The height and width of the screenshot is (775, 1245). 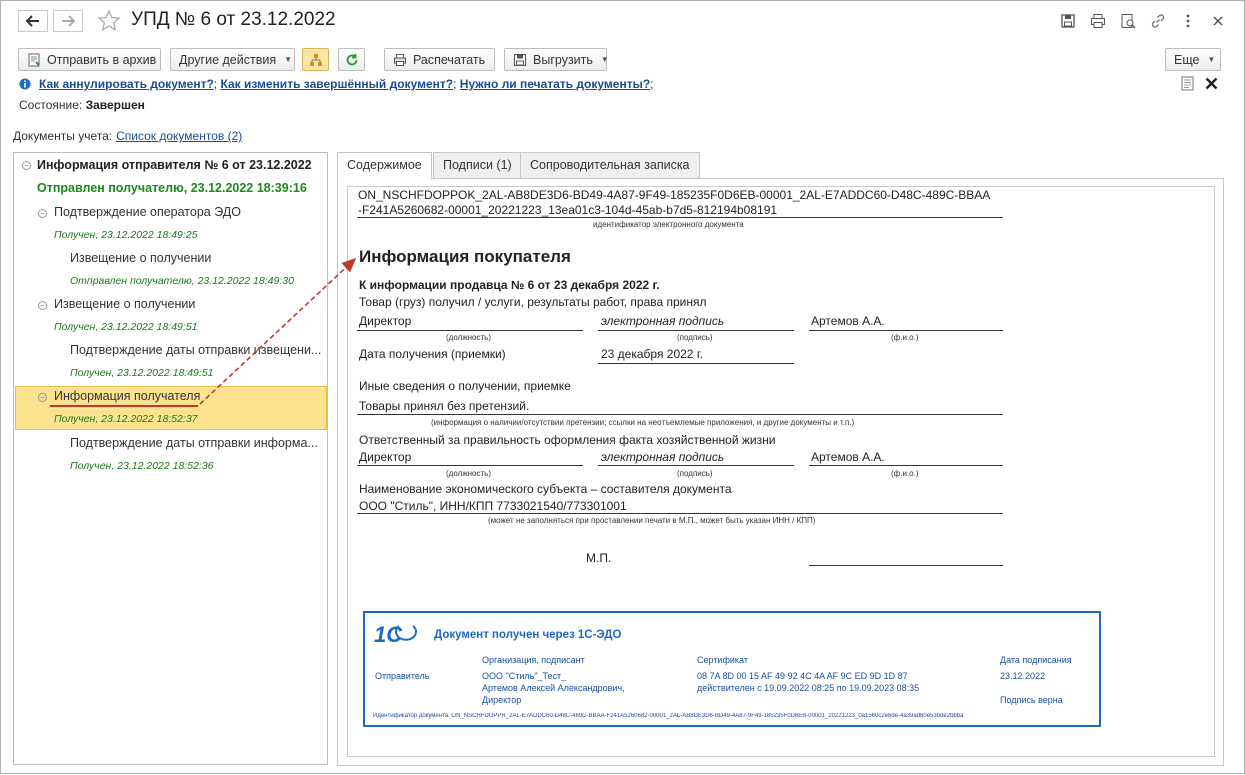 What do you see at coordinates (1031, 700) in the screenshot?
I see `stamp-sign-ok: Подпись верна` at bounding box center [1031, 700].